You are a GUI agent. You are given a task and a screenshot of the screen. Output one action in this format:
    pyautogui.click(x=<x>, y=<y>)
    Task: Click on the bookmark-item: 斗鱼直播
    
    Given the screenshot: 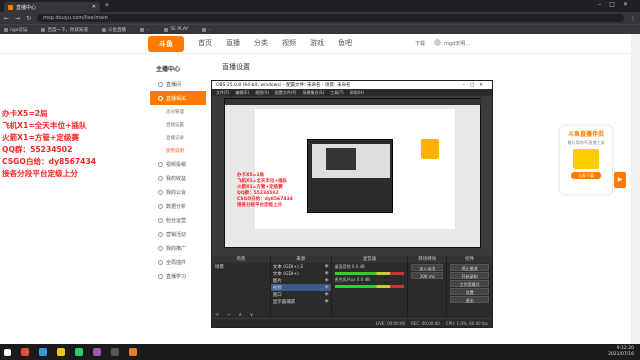 What is the action you would take?
    pyautogui.click(x=113, y=30)
    